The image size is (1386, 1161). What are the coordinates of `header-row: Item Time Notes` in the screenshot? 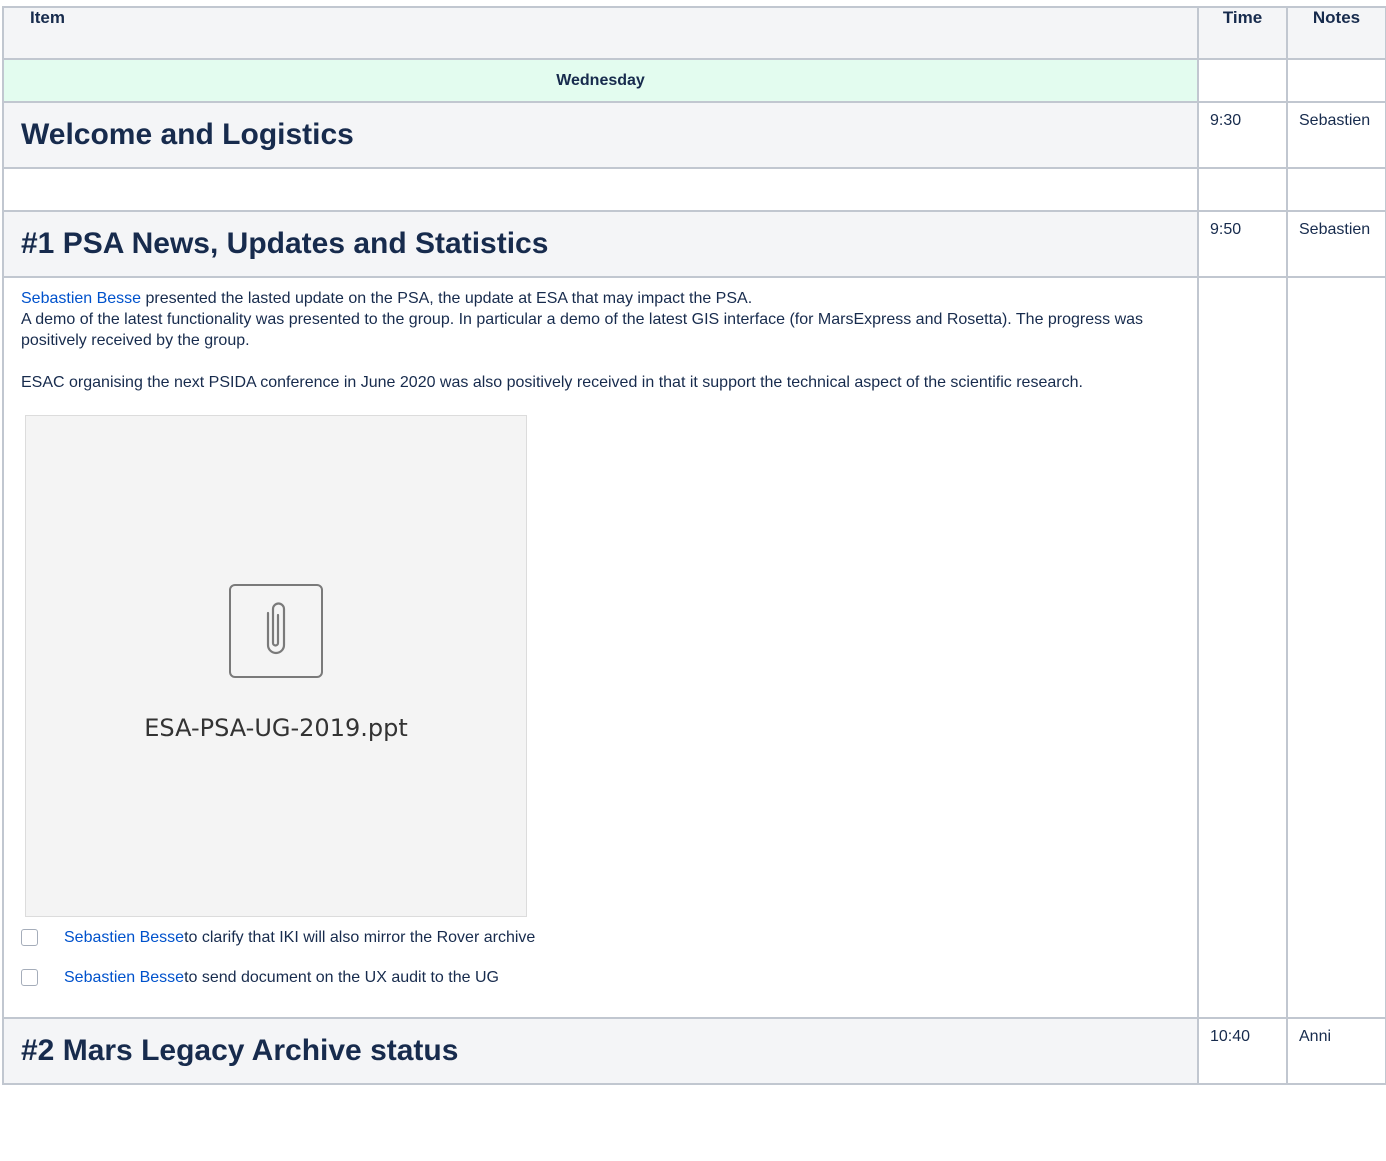 It's located at (694, 33).